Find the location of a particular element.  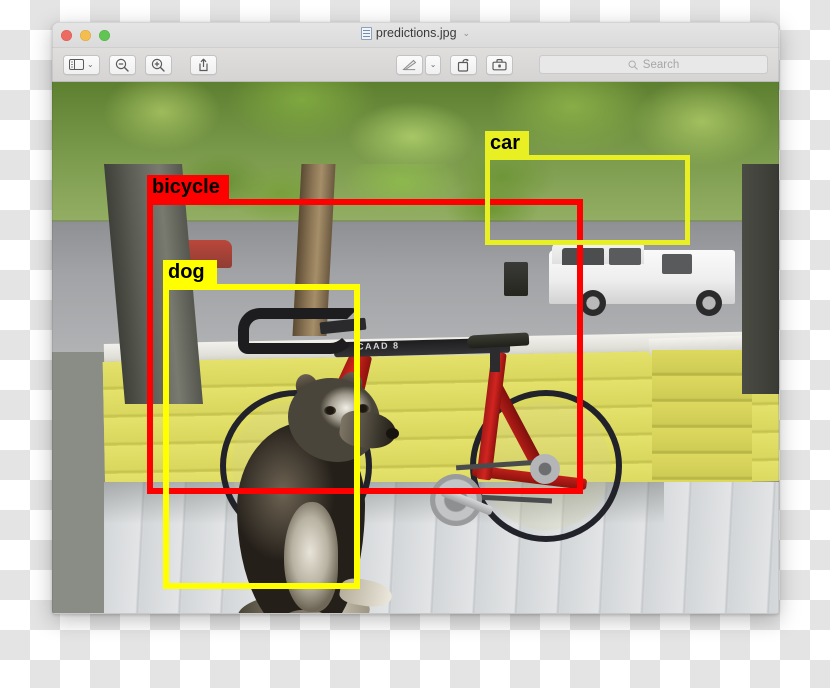

close-button is located at coordinates (66, 35).